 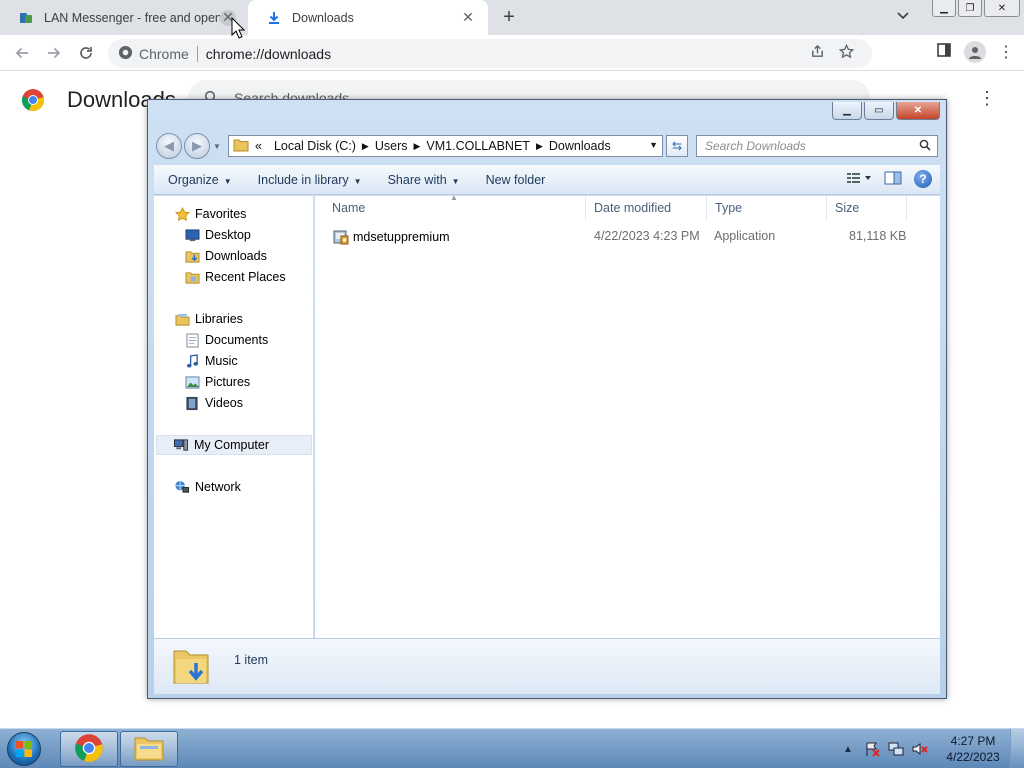 I want to click on refresh-icon: ⇆, so click(x=677, y=146).